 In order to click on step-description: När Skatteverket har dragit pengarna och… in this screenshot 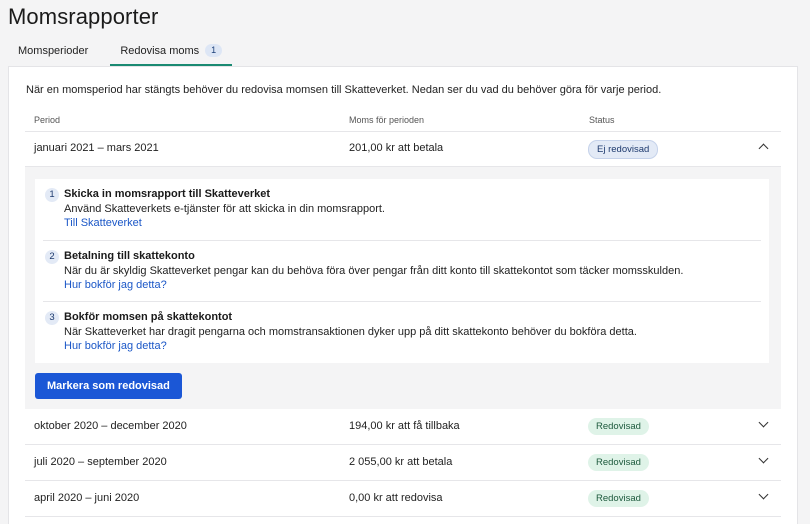, I will do `click(350, 332)`.